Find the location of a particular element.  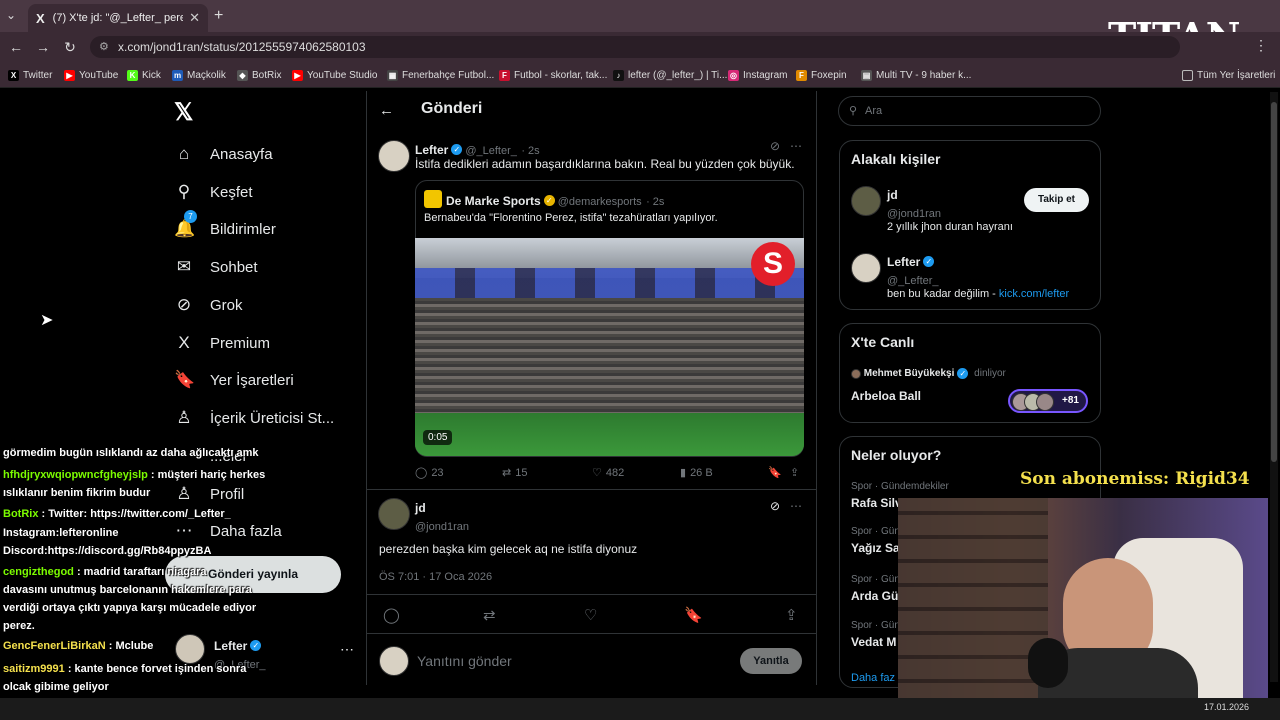

back-arrow-icon: ← is located at coordinates (386, 110).